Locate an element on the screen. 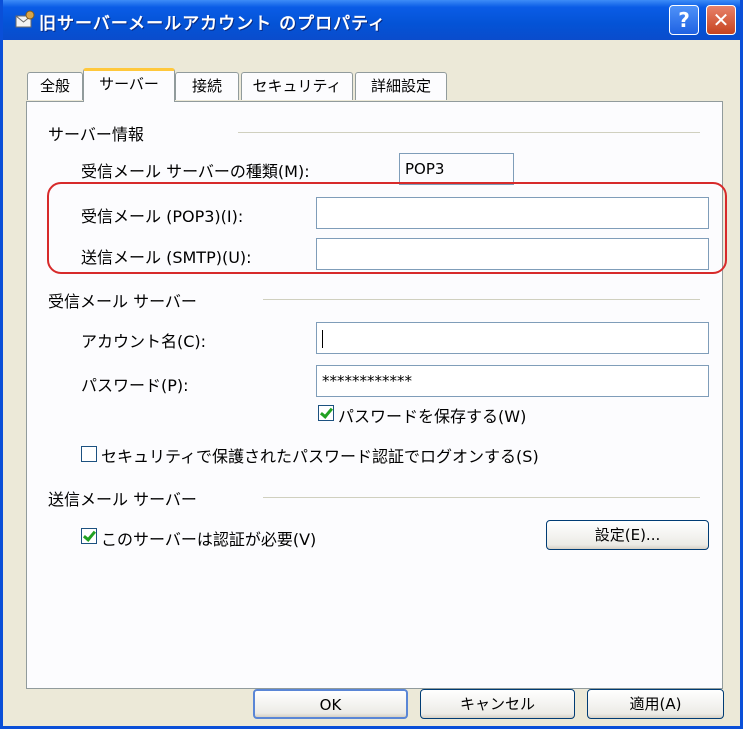 The width and height of the screenshot is (743, 729). server-type-value: POP3 is located at coordinates (456, 169).